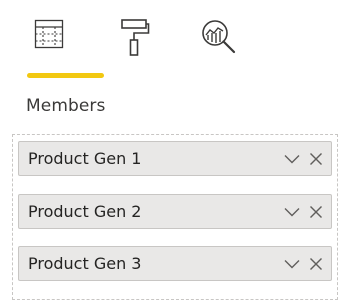 This screenshot has height=306, width=345. I want to click on tab-fields, so click(49, 42).